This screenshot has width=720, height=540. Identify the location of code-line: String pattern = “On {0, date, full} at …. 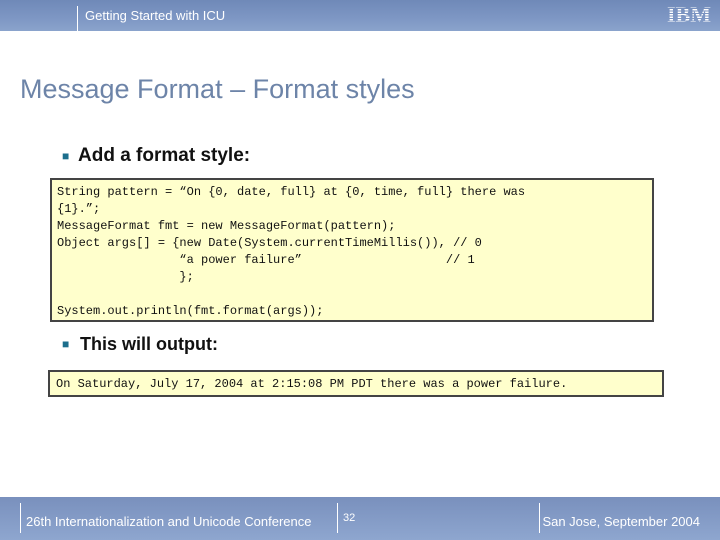
(291, 192).